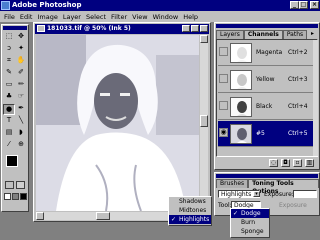 The width and height of the screenshot is (320, 240). Describe the element at coordinates (9, 121) in the screenshot. I see `type-tool-icon: T` at that location.